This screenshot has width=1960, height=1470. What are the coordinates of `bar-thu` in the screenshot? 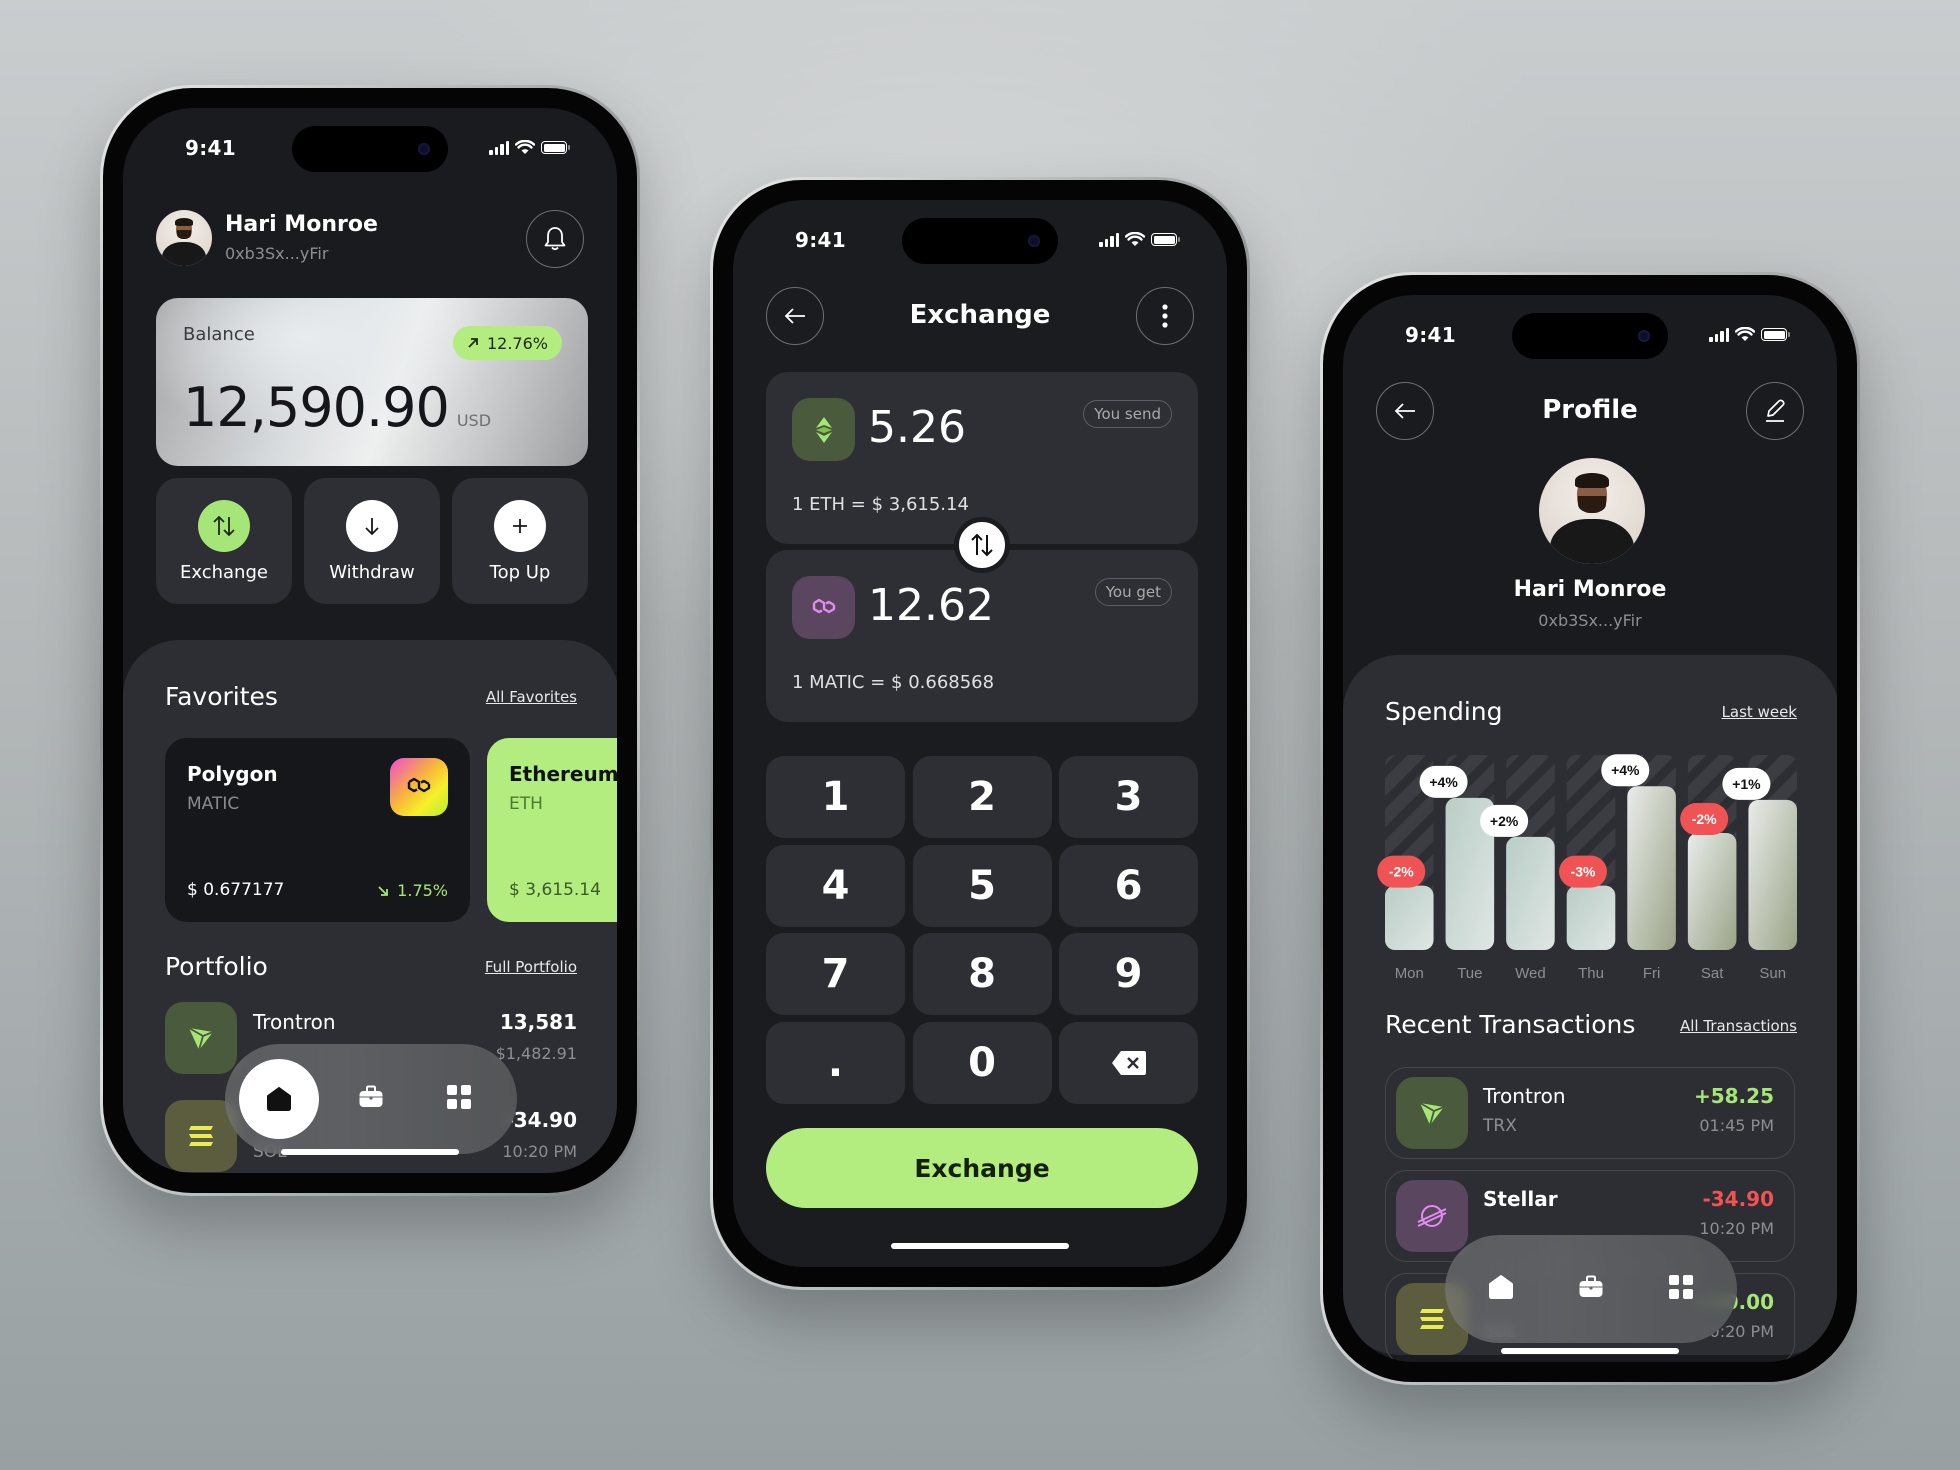 It's located at (1591, 917).